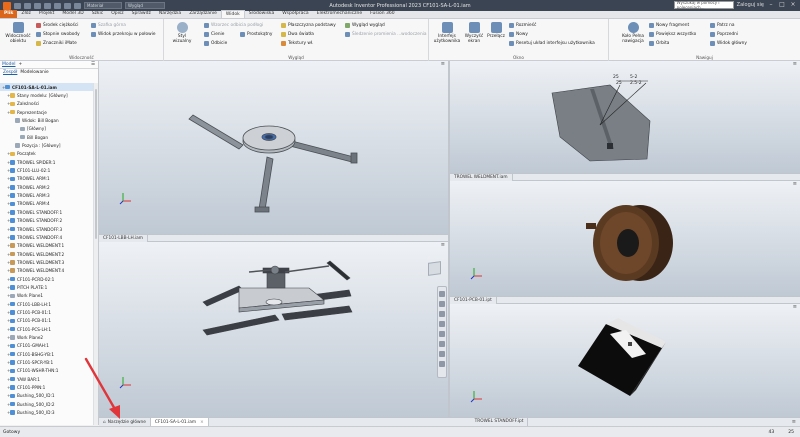 The height and width of the screenshot is (437, 800). I want to click on appearance-combo: Wygląd, so click(145, 5).